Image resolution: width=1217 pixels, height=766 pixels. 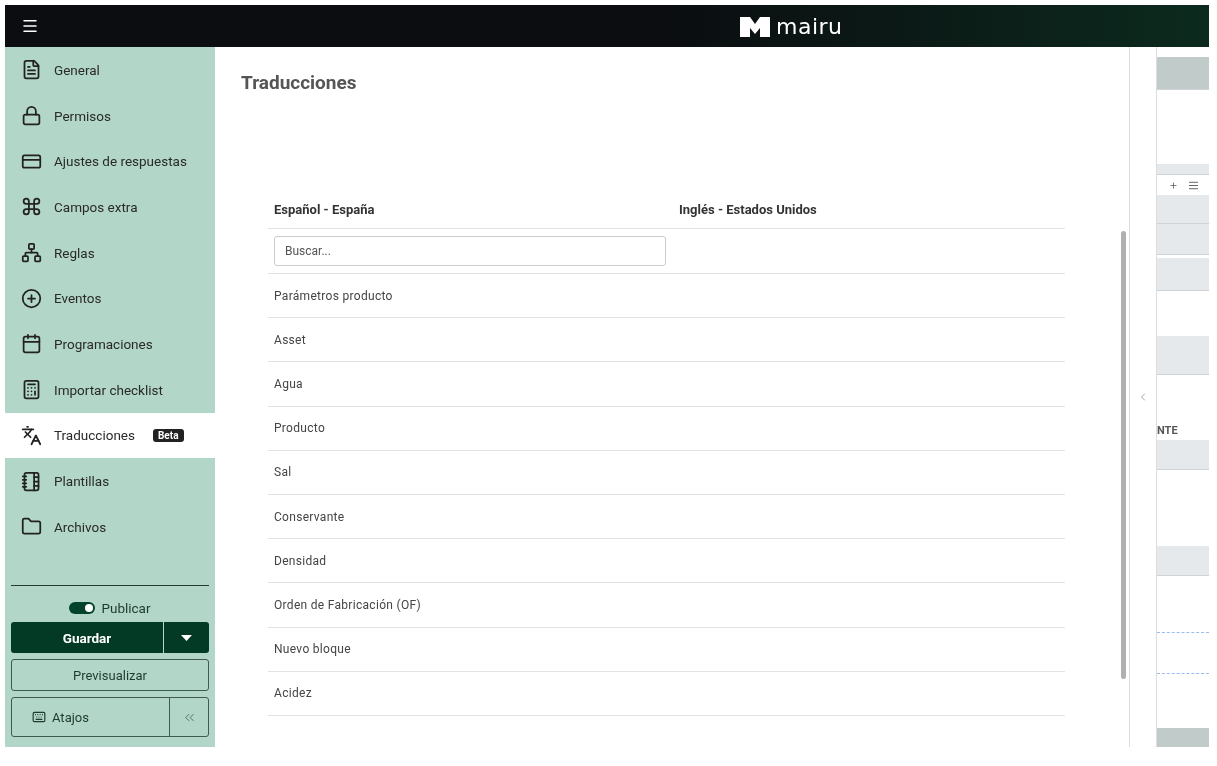 I want to click on table-cell: Parámetros producto, so click(x=333, y=295).